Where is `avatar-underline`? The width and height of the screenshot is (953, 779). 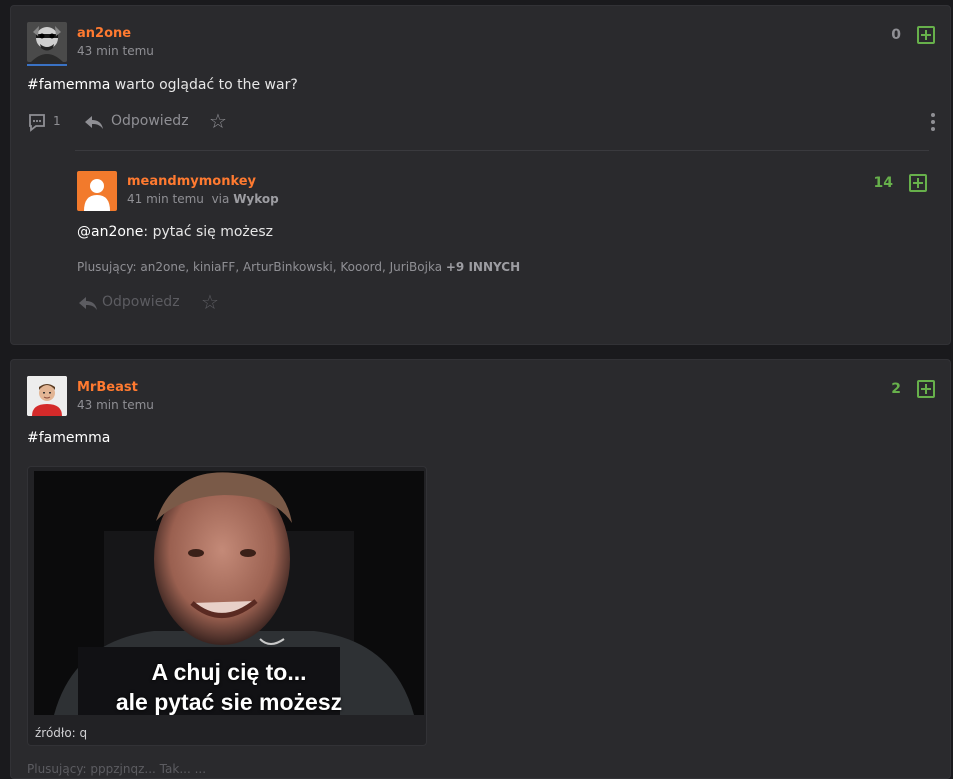
avatar-underline is located at coordinates (47, 65).